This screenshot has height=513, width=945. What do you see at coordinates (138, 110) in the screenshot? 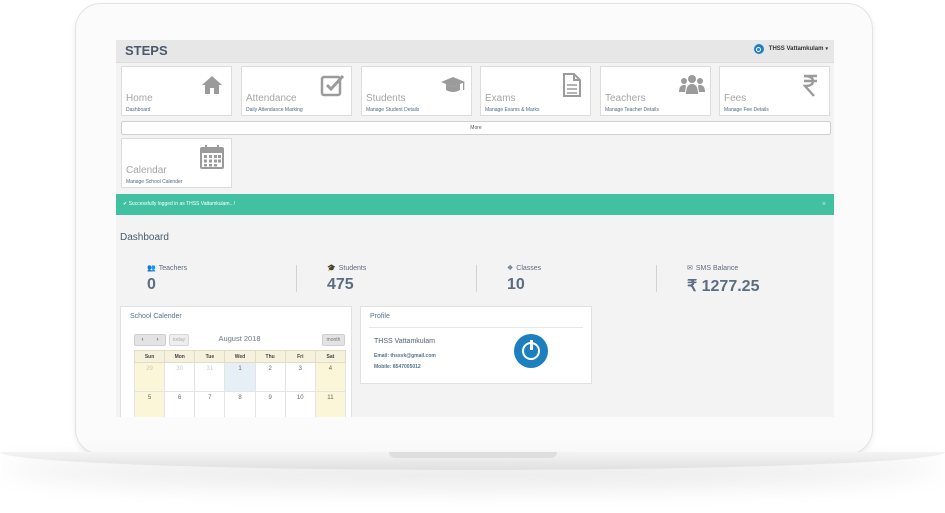
I see `tile-subtitle: Dashboard` at bounding box center [138, 110].